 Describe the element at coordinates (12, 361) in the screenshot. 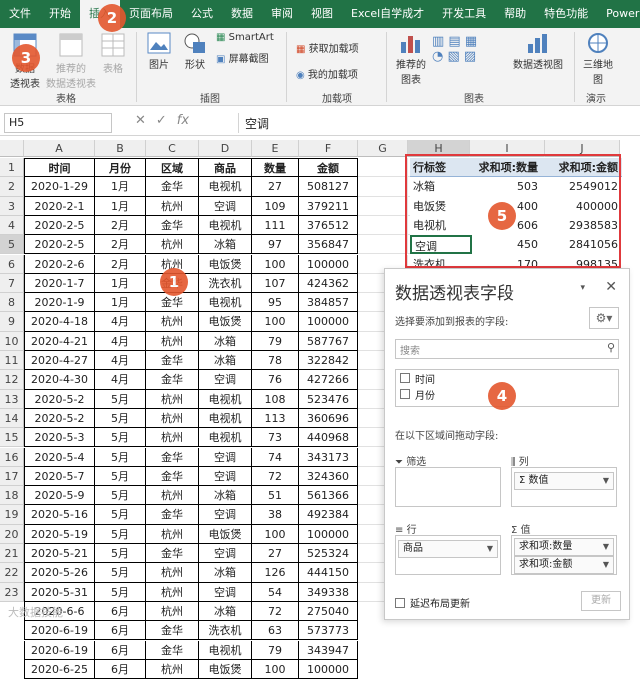

I see `row-header: 11` at that location.